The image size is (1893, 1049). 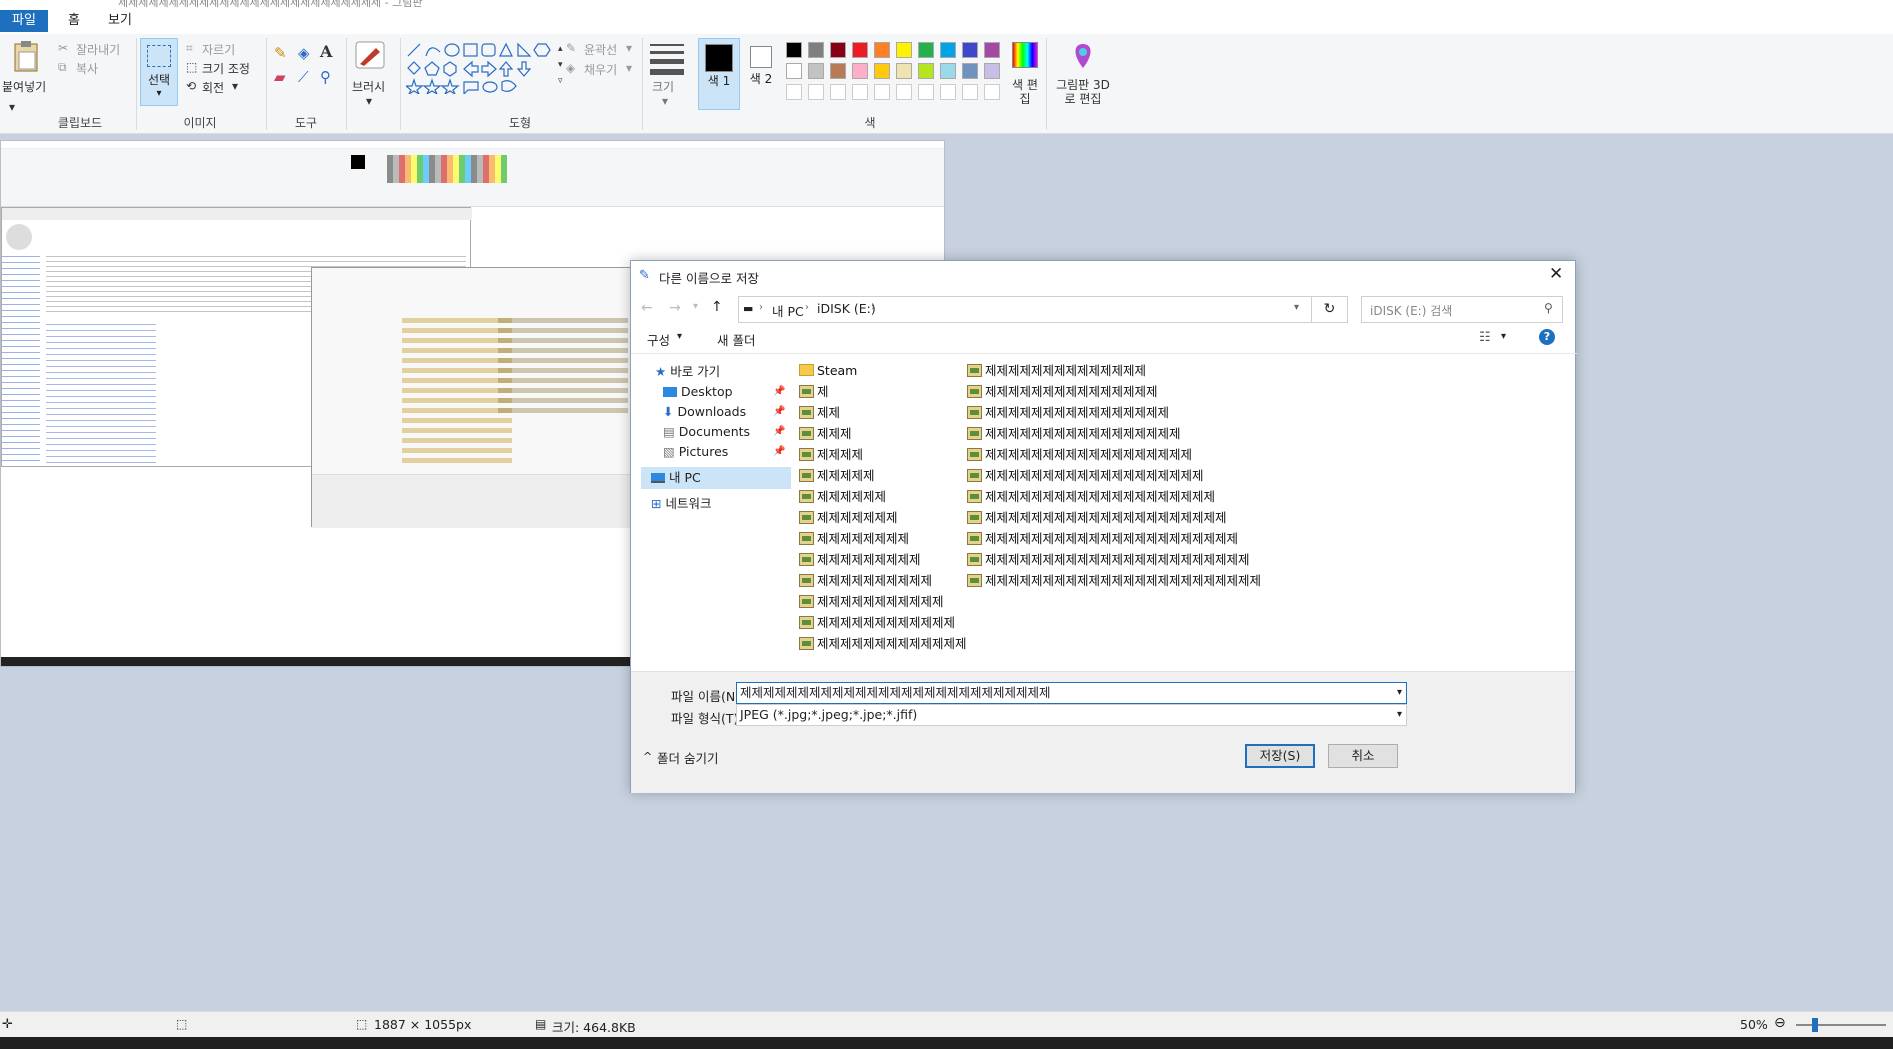 What do you see at coordinates (860, 560) in the screenshot?
I see `file-item: 제제제제제제제제제` at bounding box center [860, 560].